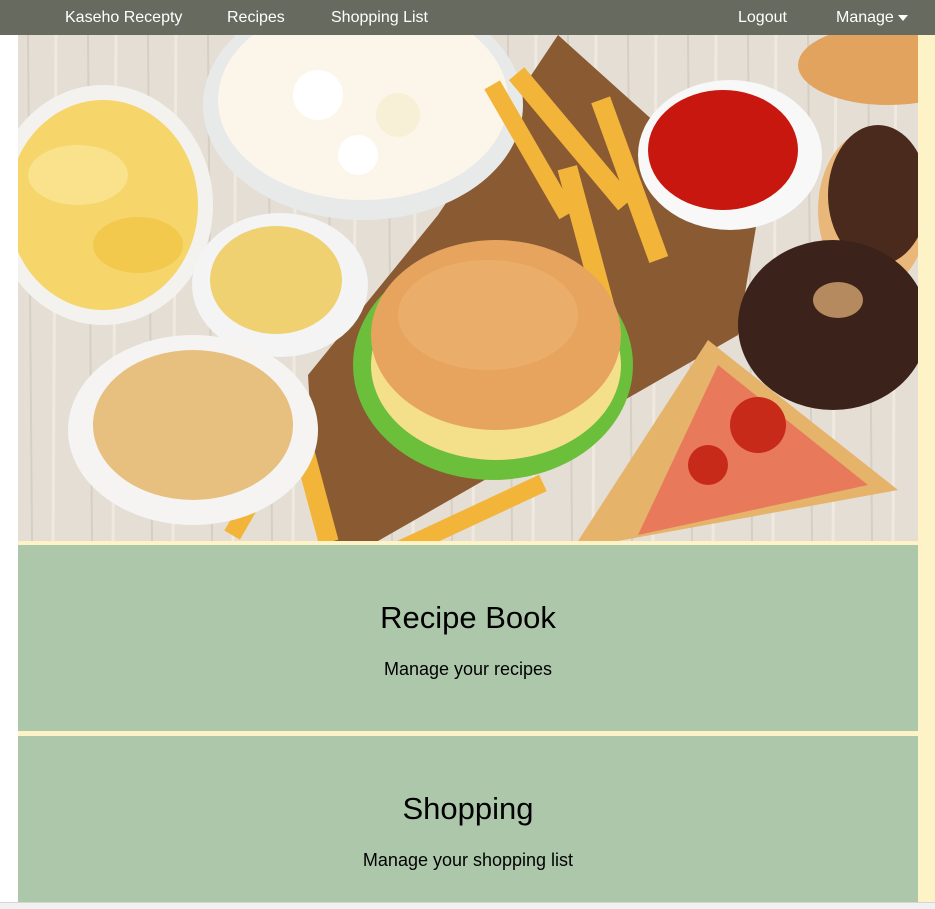  What do you see at coordinates (468, 617) in the screenshot?
I see `recipe-book-title: Recipe Book` at bounding box center [468, 617].